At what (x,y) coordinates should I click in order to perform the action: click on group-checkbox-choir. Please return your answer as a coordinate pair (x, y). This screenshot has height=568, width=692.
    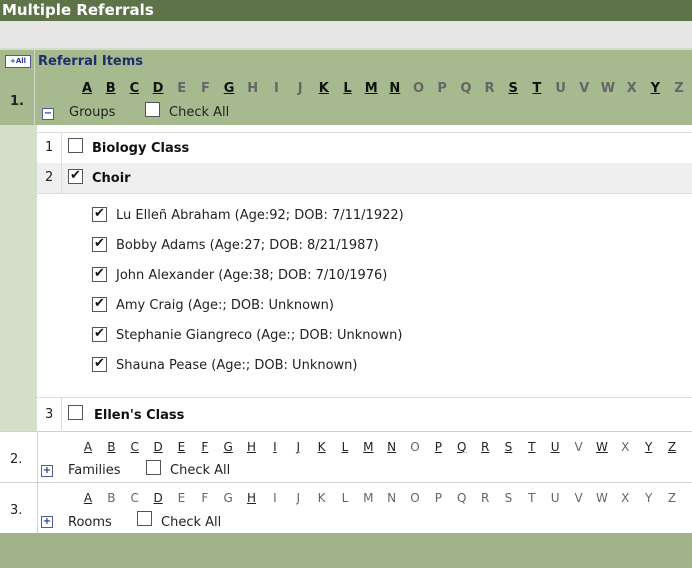
    Looking at the image, I should click on (75, 176).